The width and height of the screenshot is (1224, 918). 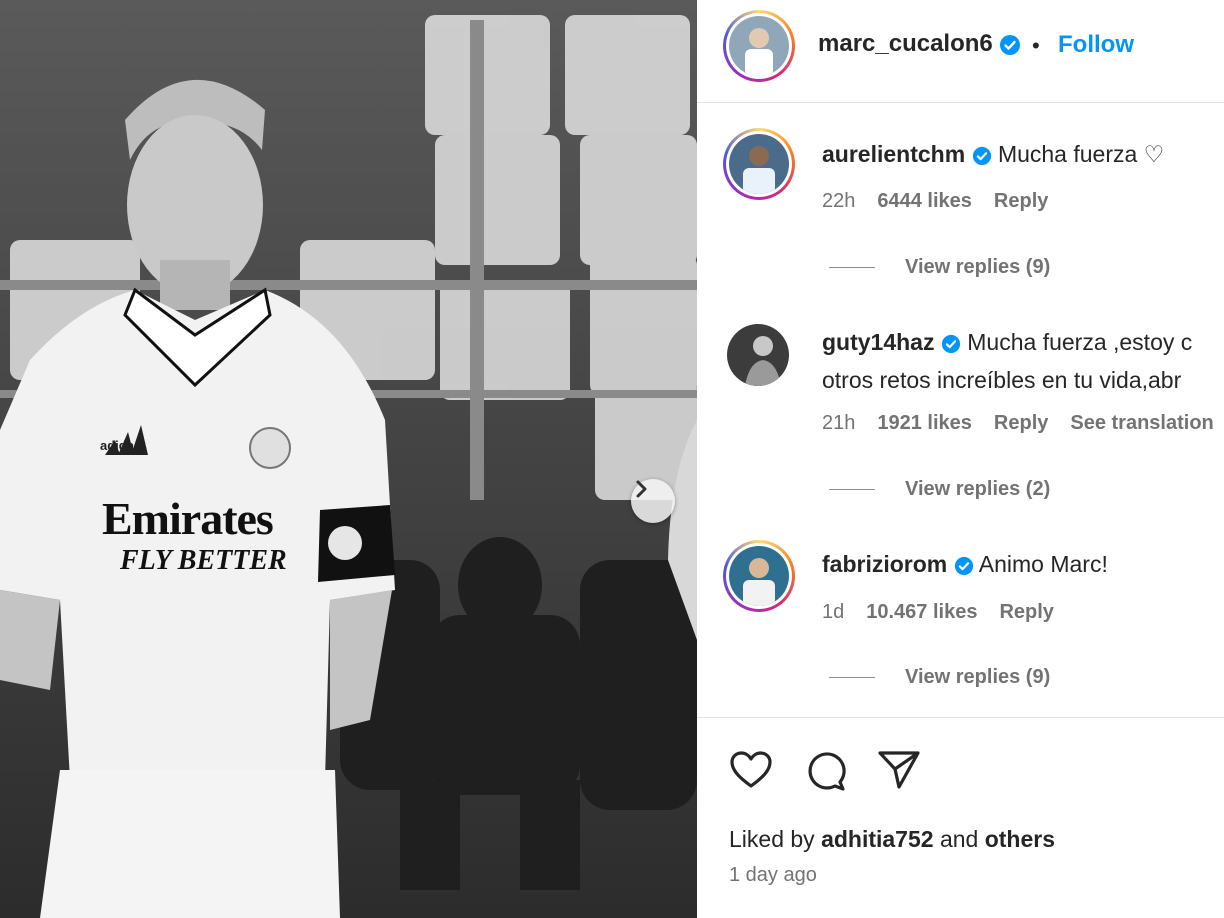 I want to click on post-actions-bar: Liked by adhitia752 and others 1 day ago, so click(x=960, y=817).